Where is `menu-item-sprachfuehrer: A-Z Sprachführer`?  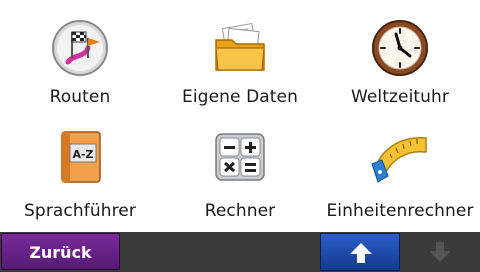 menu-item-sprachfuehrer: A-Z Sprachführer is located at coordinates (80, 174).